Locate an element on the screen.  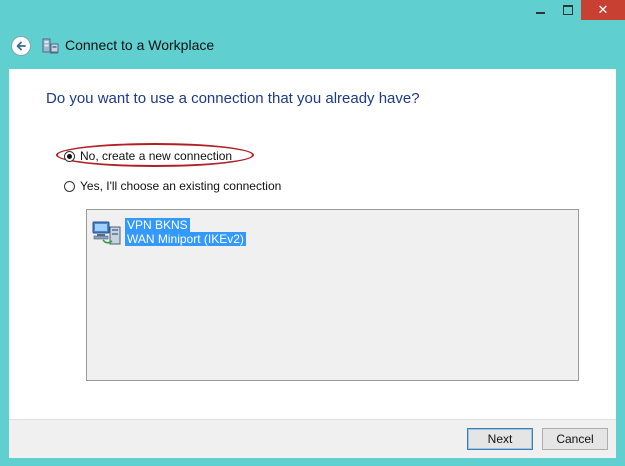
back-button is located at coordinates (21, 46).